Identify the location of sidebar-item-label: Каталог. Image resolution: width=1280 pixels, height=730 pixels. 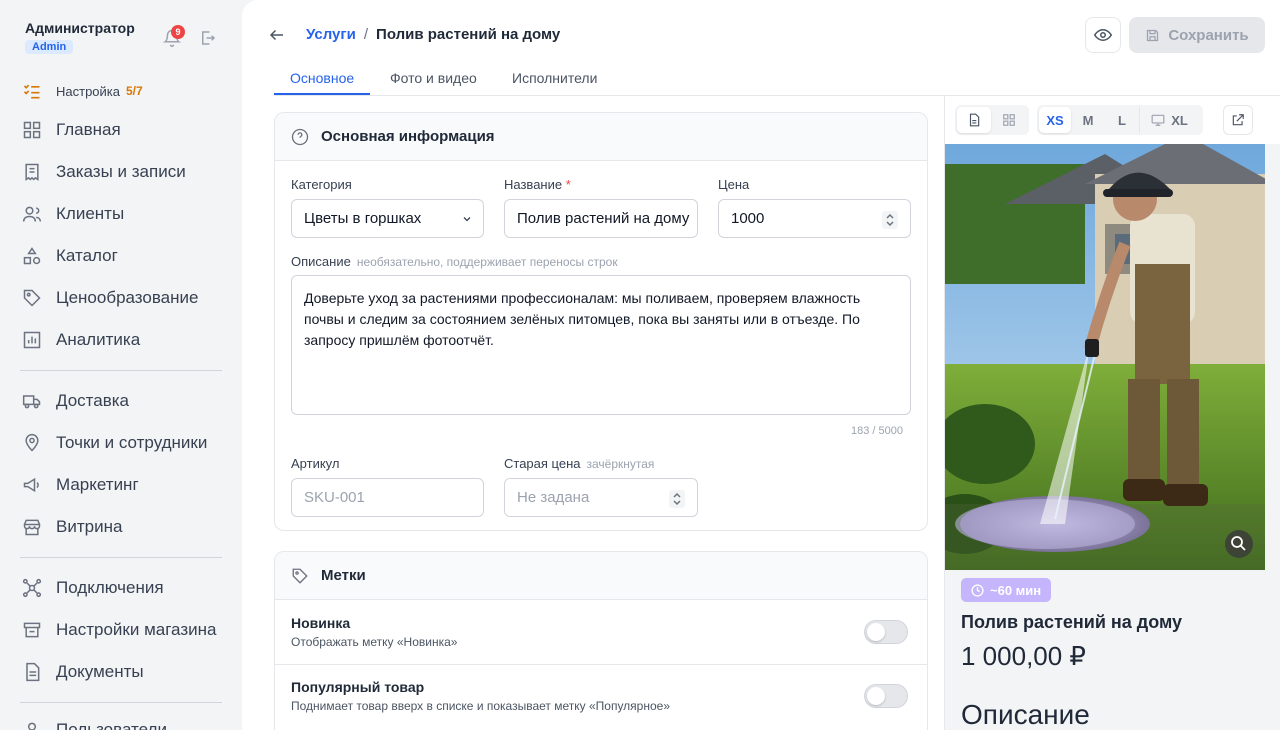
(87, 255).